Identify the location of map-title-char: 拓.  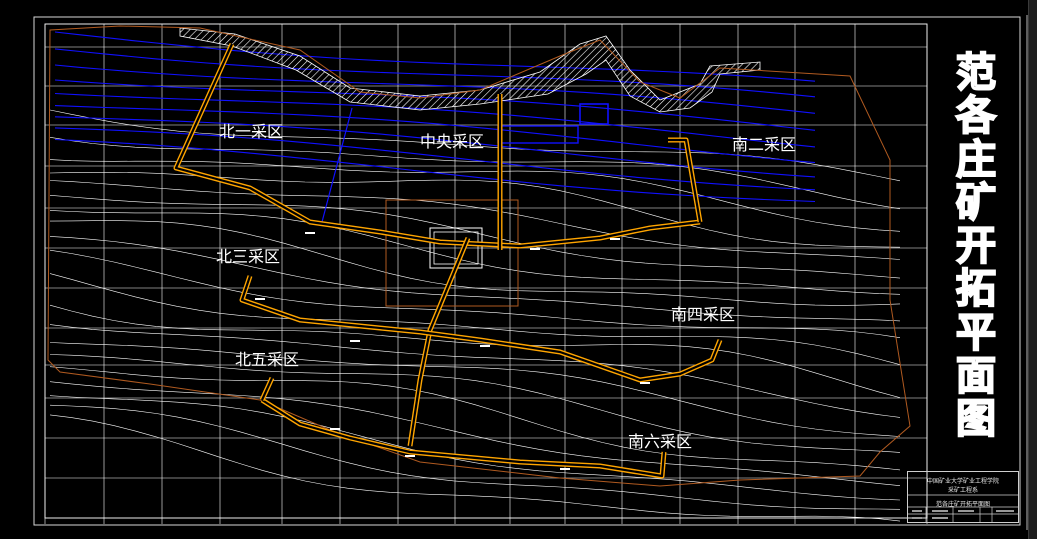
(976, 289).